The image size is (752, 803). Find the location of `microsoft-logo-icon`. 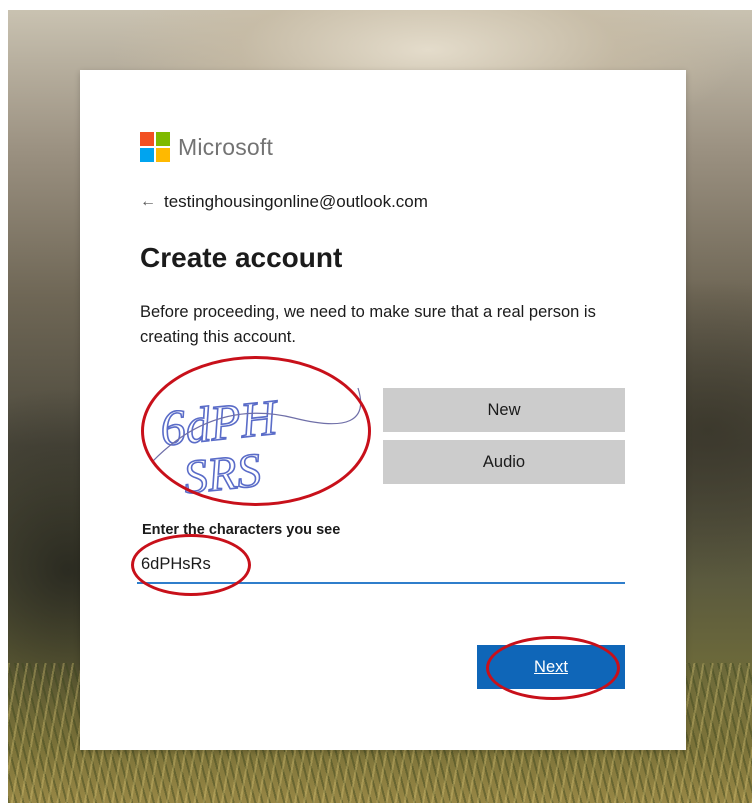

microsoft-logo-icon is located at coordinates (155, 147).